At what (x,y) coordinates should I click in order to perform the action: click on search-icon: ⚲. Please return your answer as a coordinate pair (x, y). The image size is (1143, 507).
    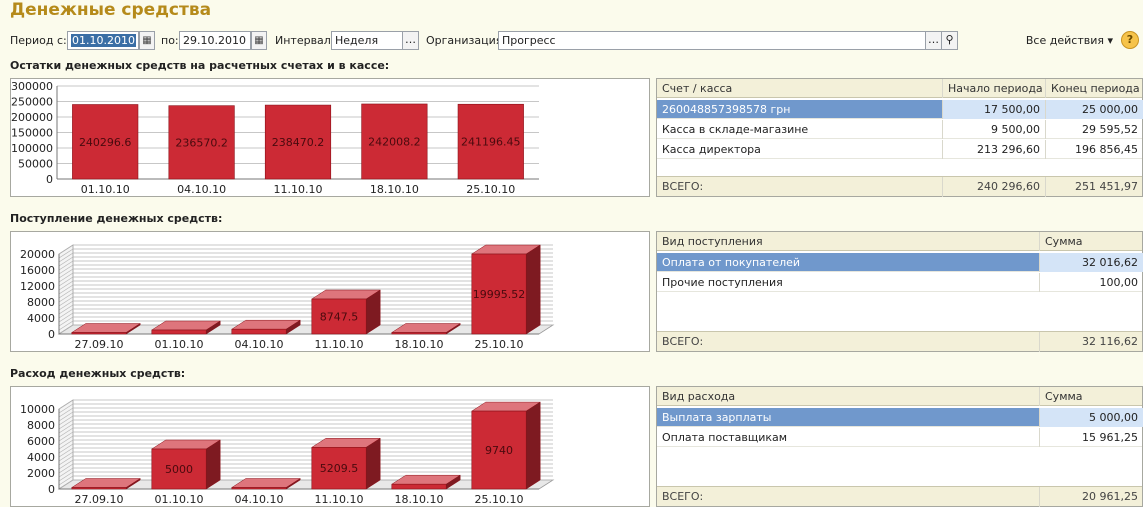
    Looking at the image, I should click on (949, 40).